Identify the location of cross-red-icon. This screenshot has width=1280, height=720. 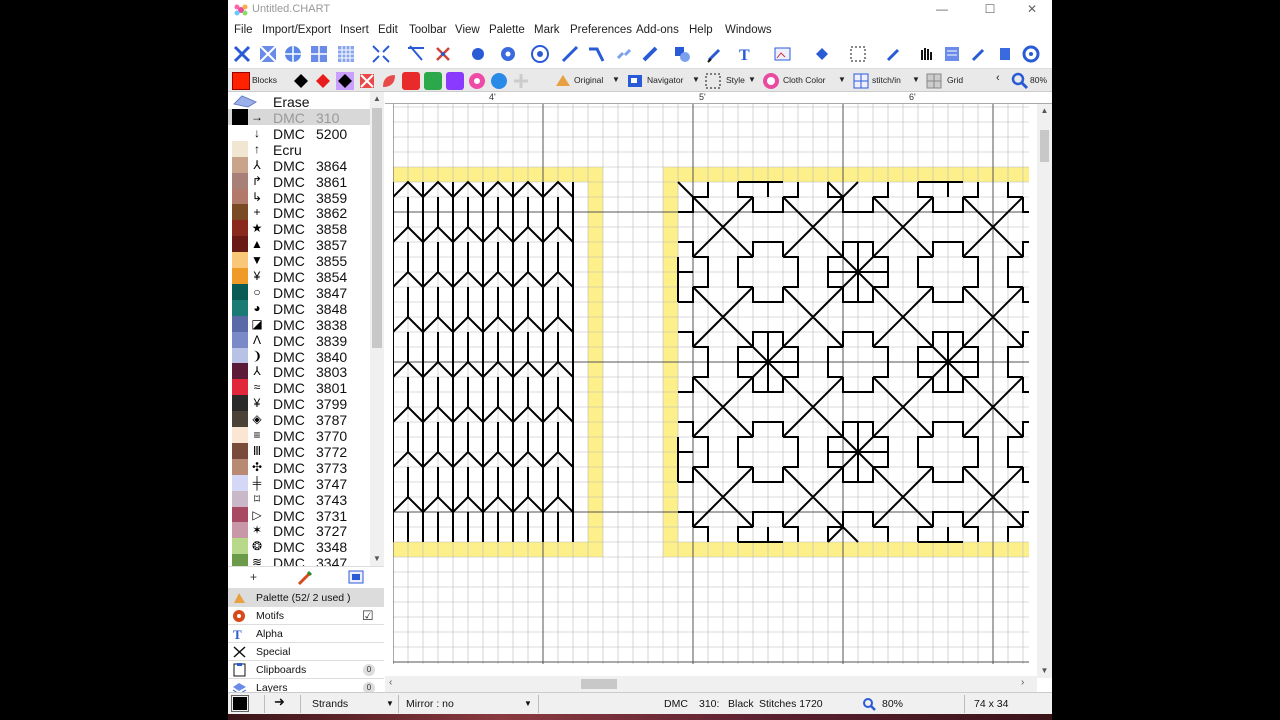
(367, 81).